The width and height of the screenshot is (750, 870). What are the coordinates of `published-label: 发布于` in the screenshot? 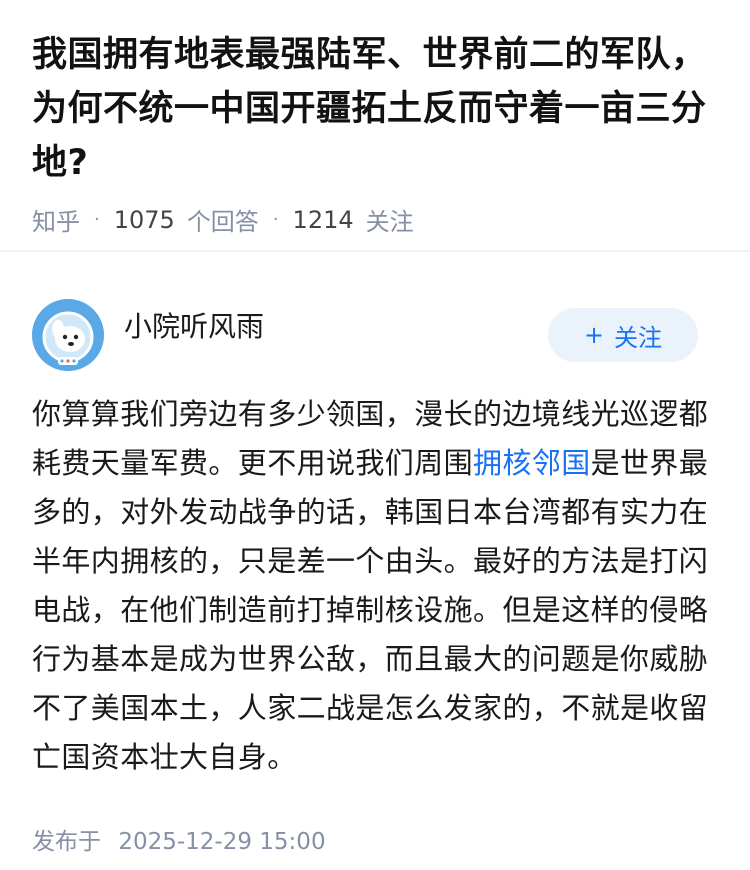 It's located at (66, 842).